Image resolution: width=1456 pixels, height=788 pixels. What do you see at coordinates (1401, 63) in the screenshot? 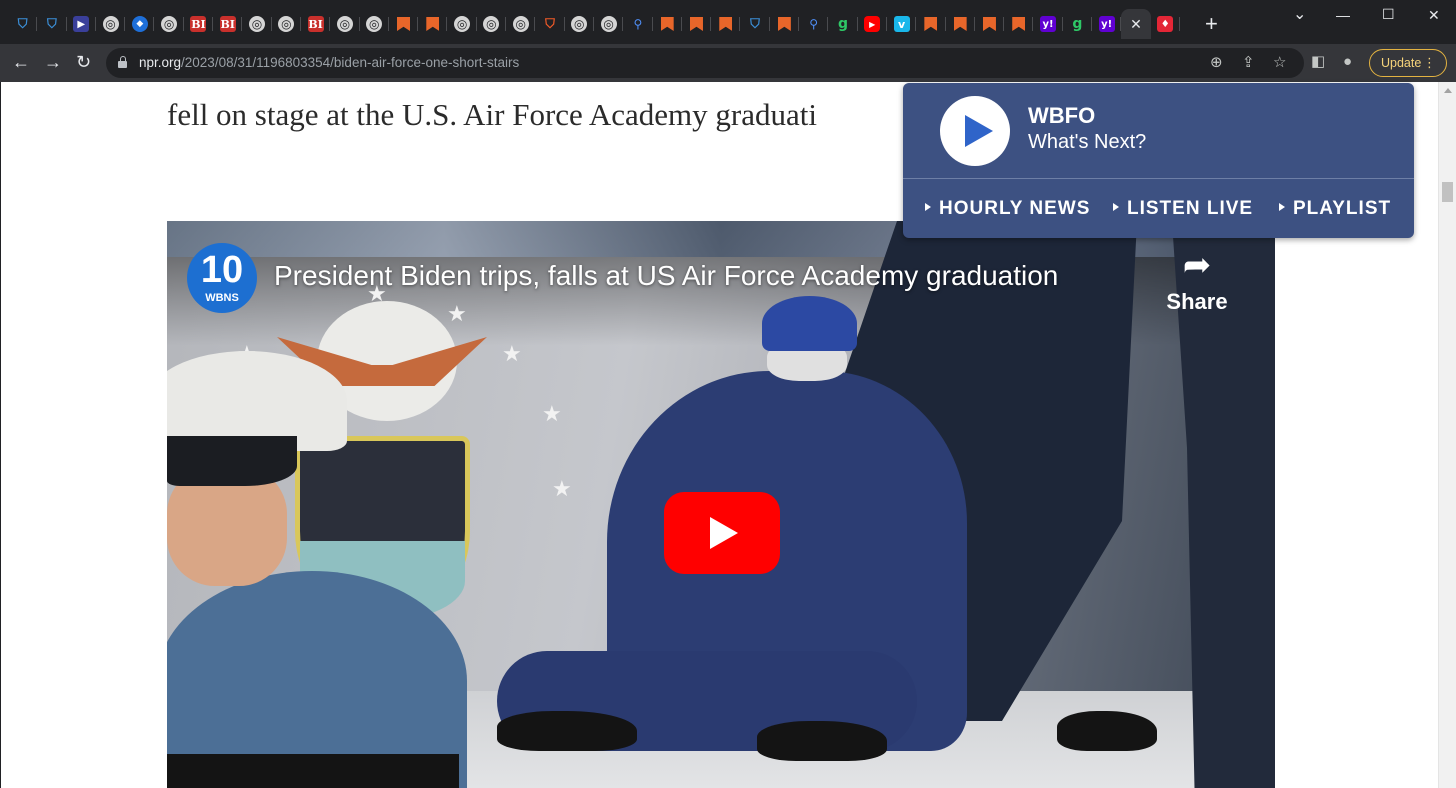
I see `update-label: Update` at bounding box center [1401, 63].